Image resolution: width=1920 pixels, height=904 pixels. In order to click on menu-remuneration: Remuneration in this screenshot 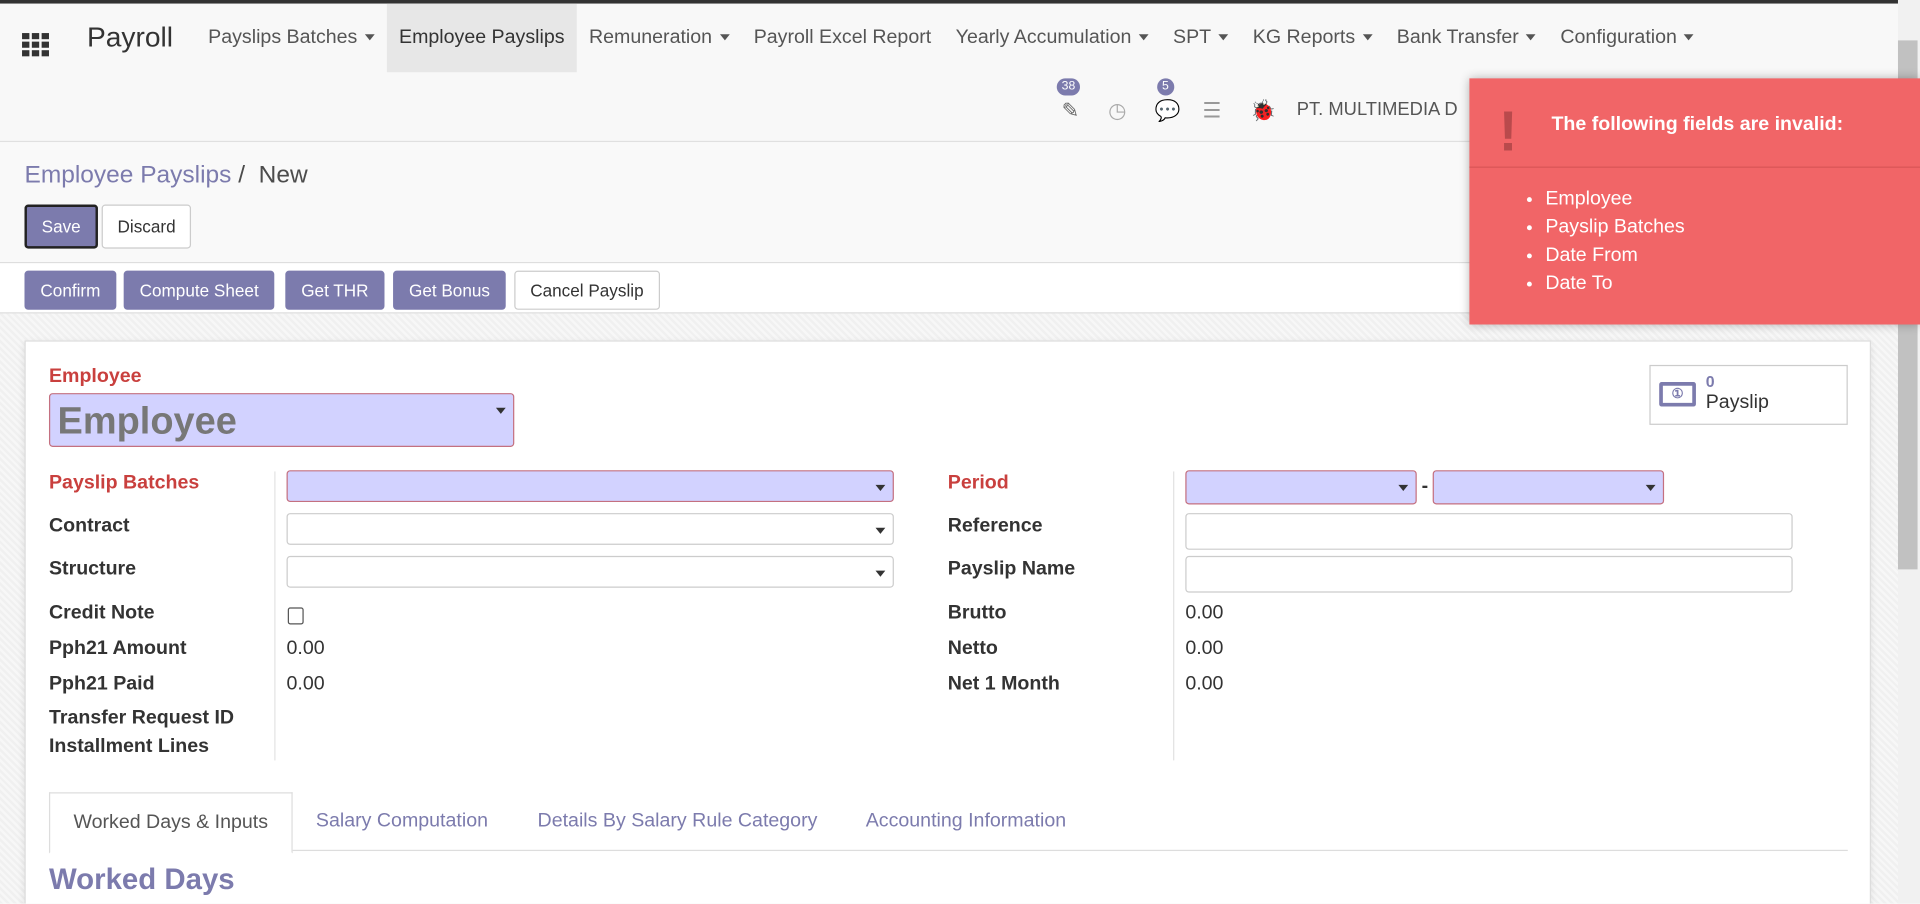, I will do `click(659, 38)`.